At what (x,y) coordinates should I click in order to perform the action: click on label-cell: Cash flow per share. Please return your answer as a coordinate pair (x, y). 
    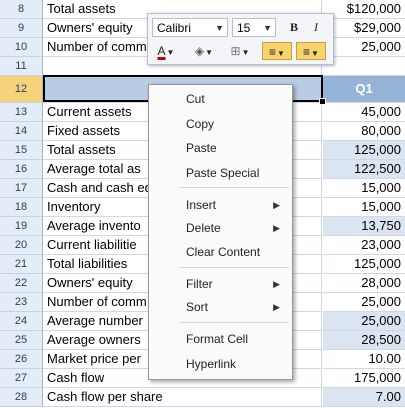
    Looking at the image, I should click on (182, 397).